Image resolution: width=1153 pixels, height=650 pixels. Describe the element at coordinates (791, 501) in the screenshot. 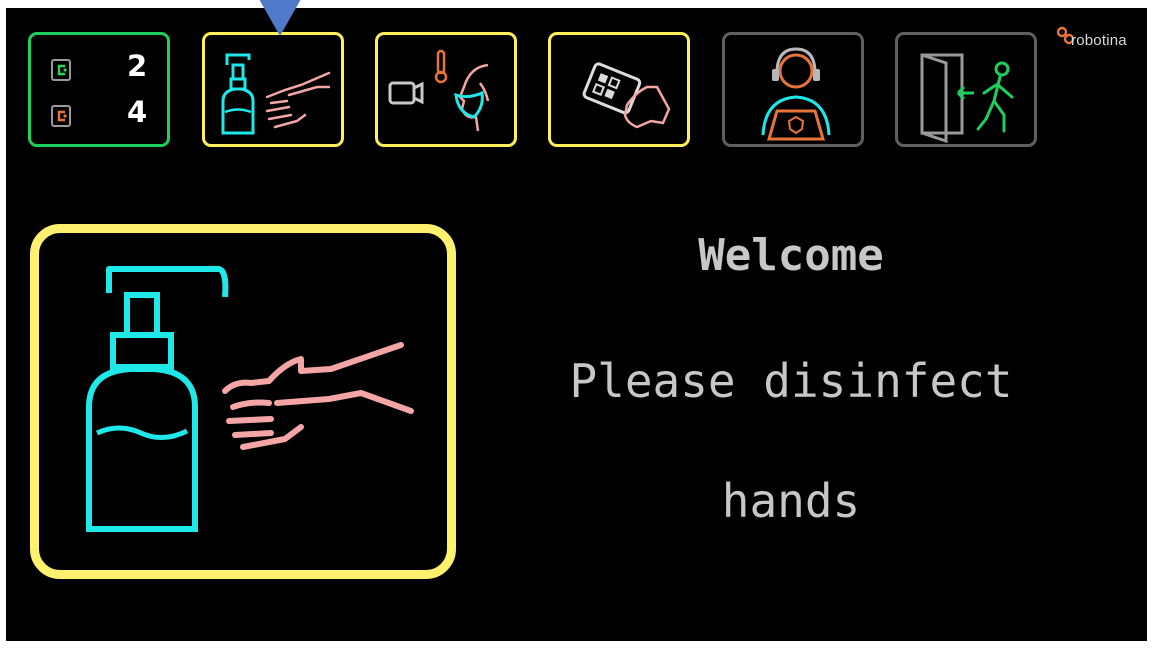

I see `instruction-line-2: hands` at that location.